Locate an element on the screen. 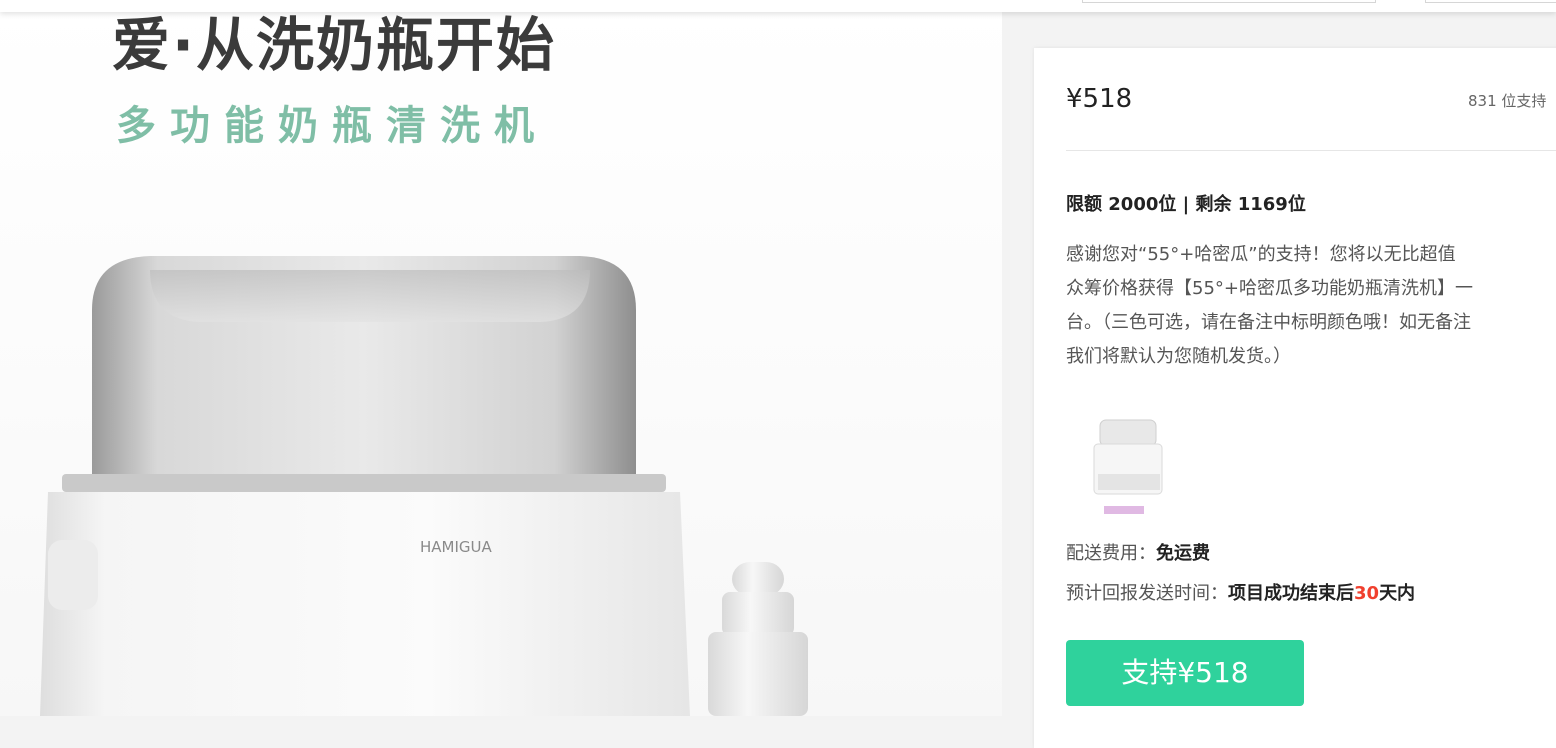 The image size is (1556, 748). shipping-label: 配送费用： is located at coordinates (1111, 553).